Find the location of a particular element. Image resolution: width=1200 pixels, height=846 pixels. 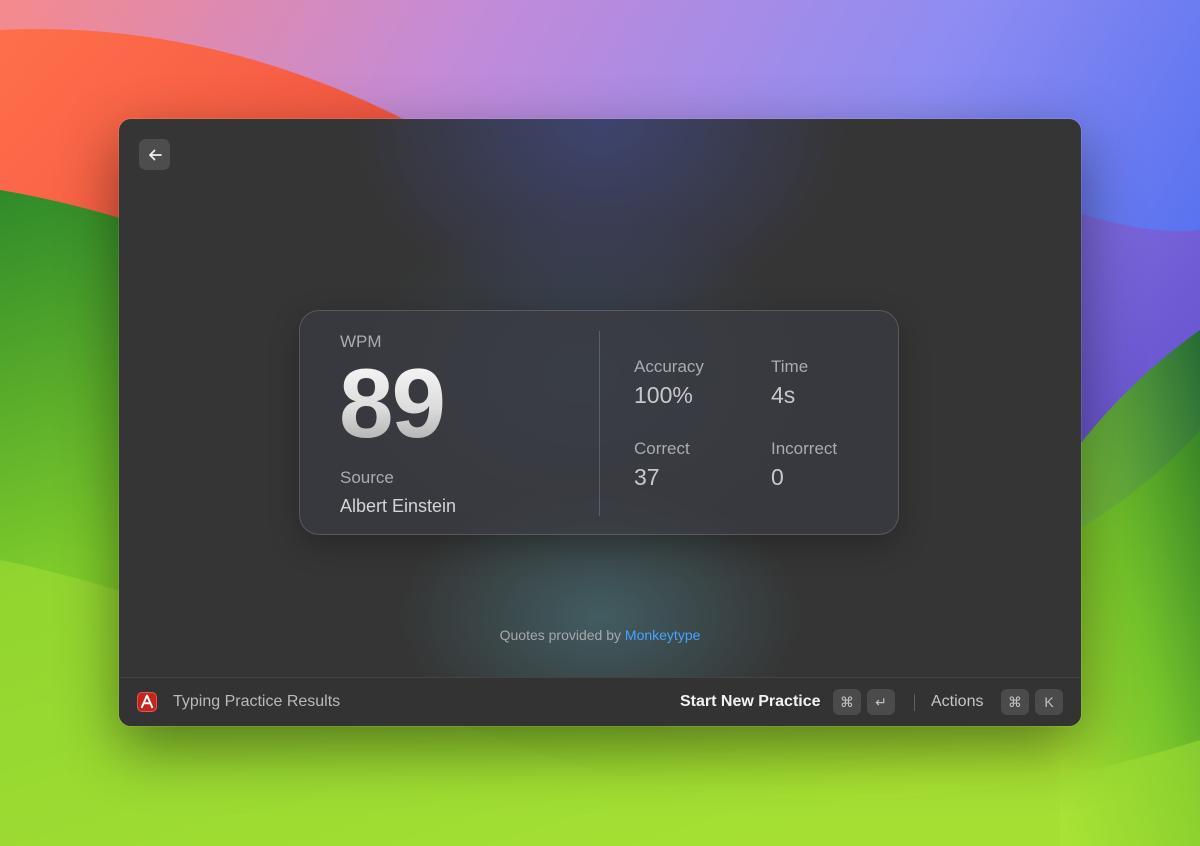

correct-value: 37 is located at coordinates (647, 477).